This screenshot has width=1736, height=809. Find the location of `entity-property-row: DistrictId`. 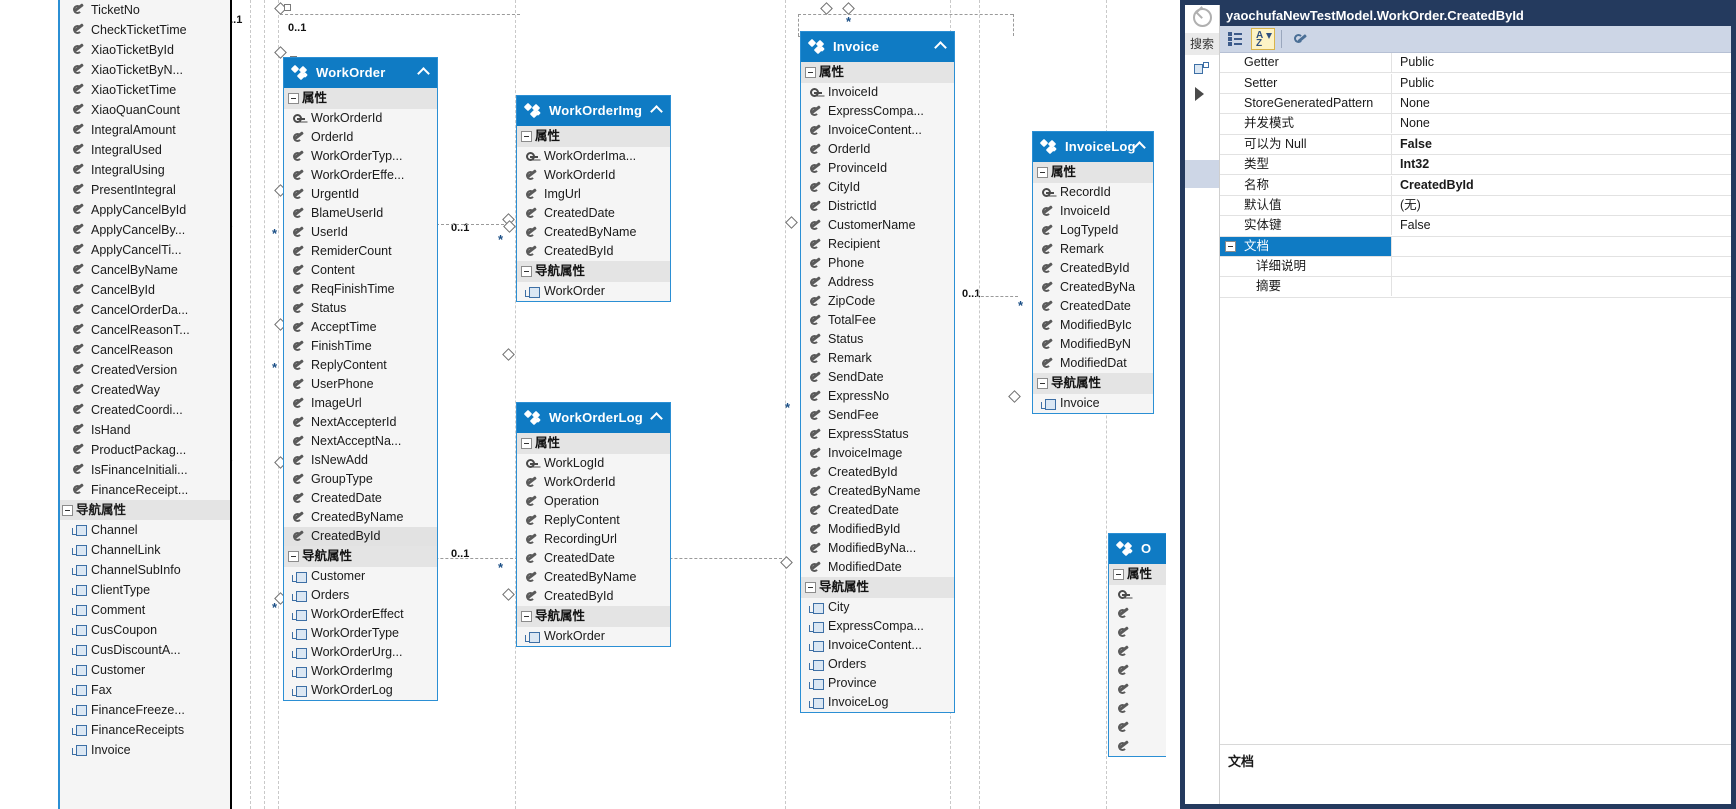

entity-property-row: DistrictId is located at coordinates (877, 206).